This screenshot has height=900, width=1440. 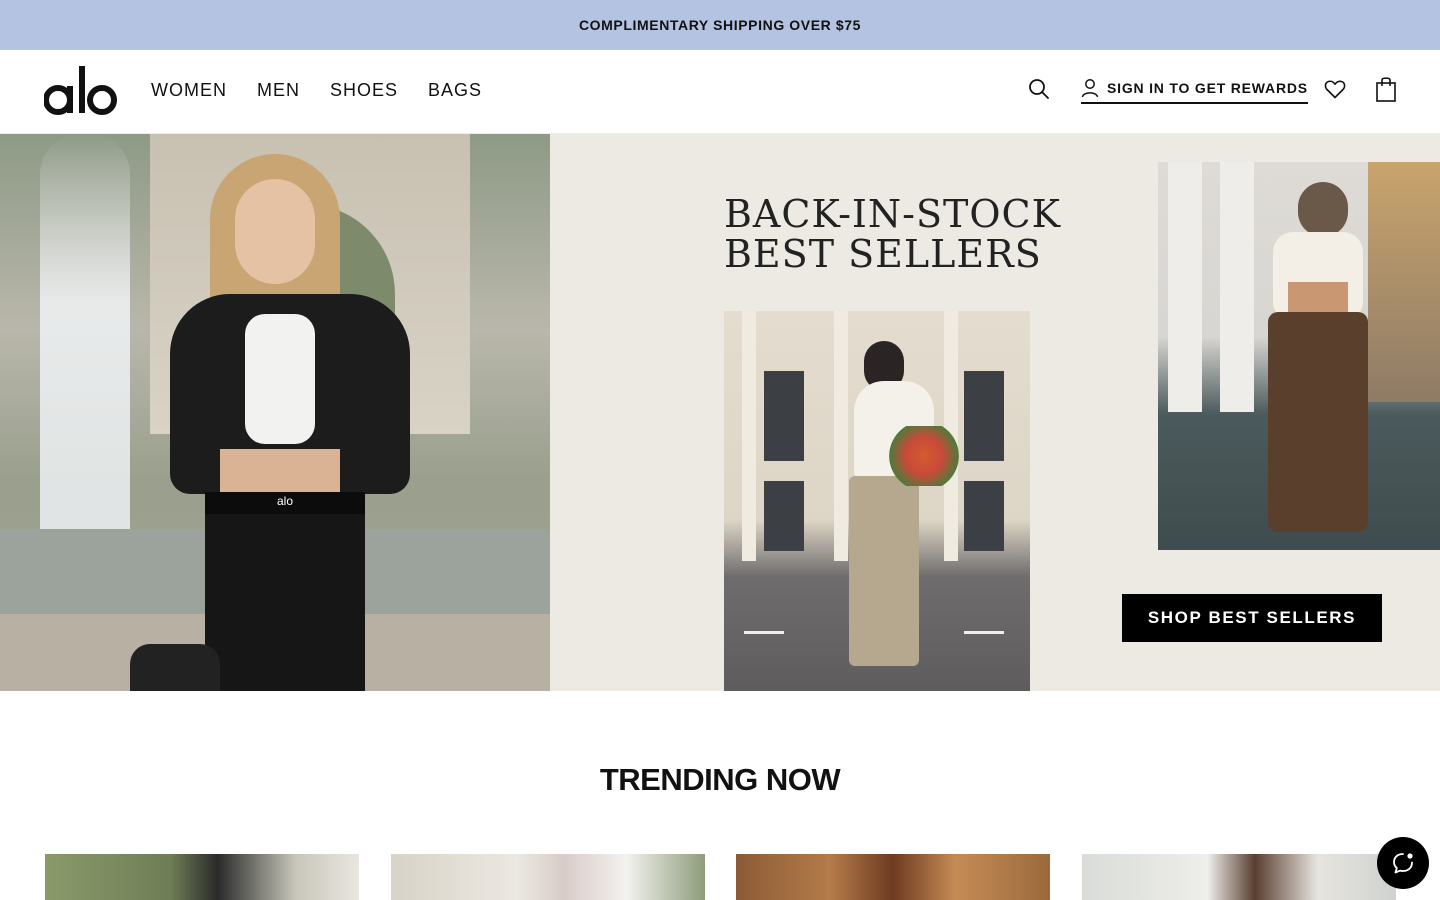 I want to click on model-black-jacket: alo, so click(x=275, y=422).